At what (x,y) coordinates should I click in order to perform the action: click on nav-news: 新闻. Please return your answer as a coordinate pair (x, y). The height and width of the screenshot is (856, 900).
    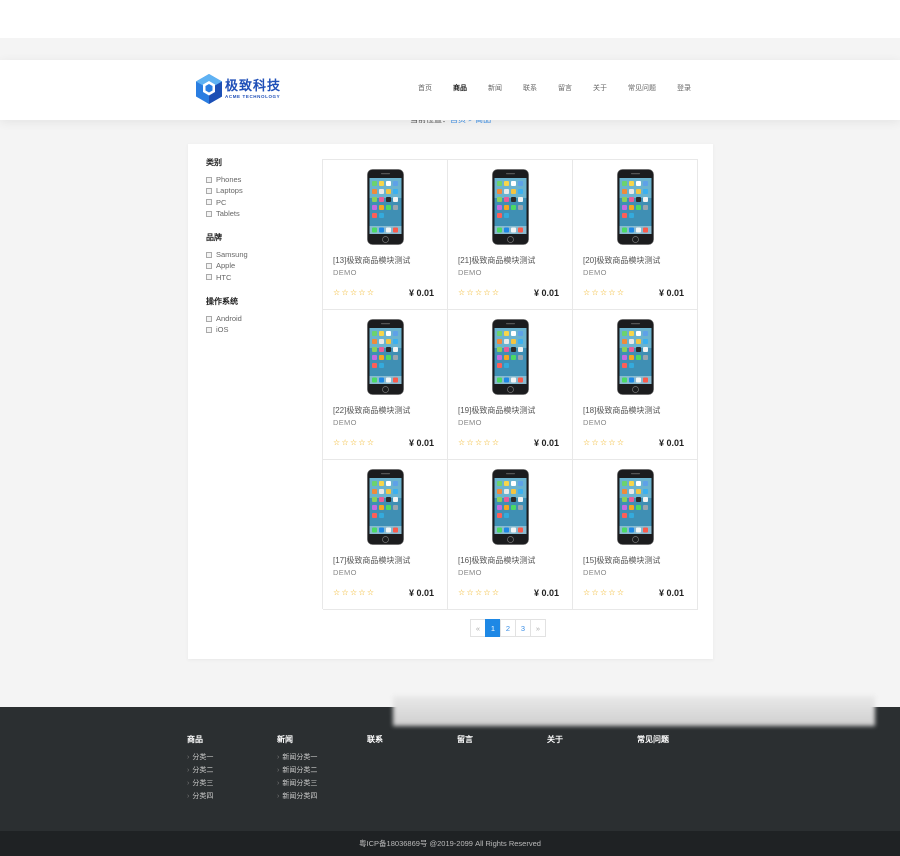
    Looking at the image, I should click on (495, 89).